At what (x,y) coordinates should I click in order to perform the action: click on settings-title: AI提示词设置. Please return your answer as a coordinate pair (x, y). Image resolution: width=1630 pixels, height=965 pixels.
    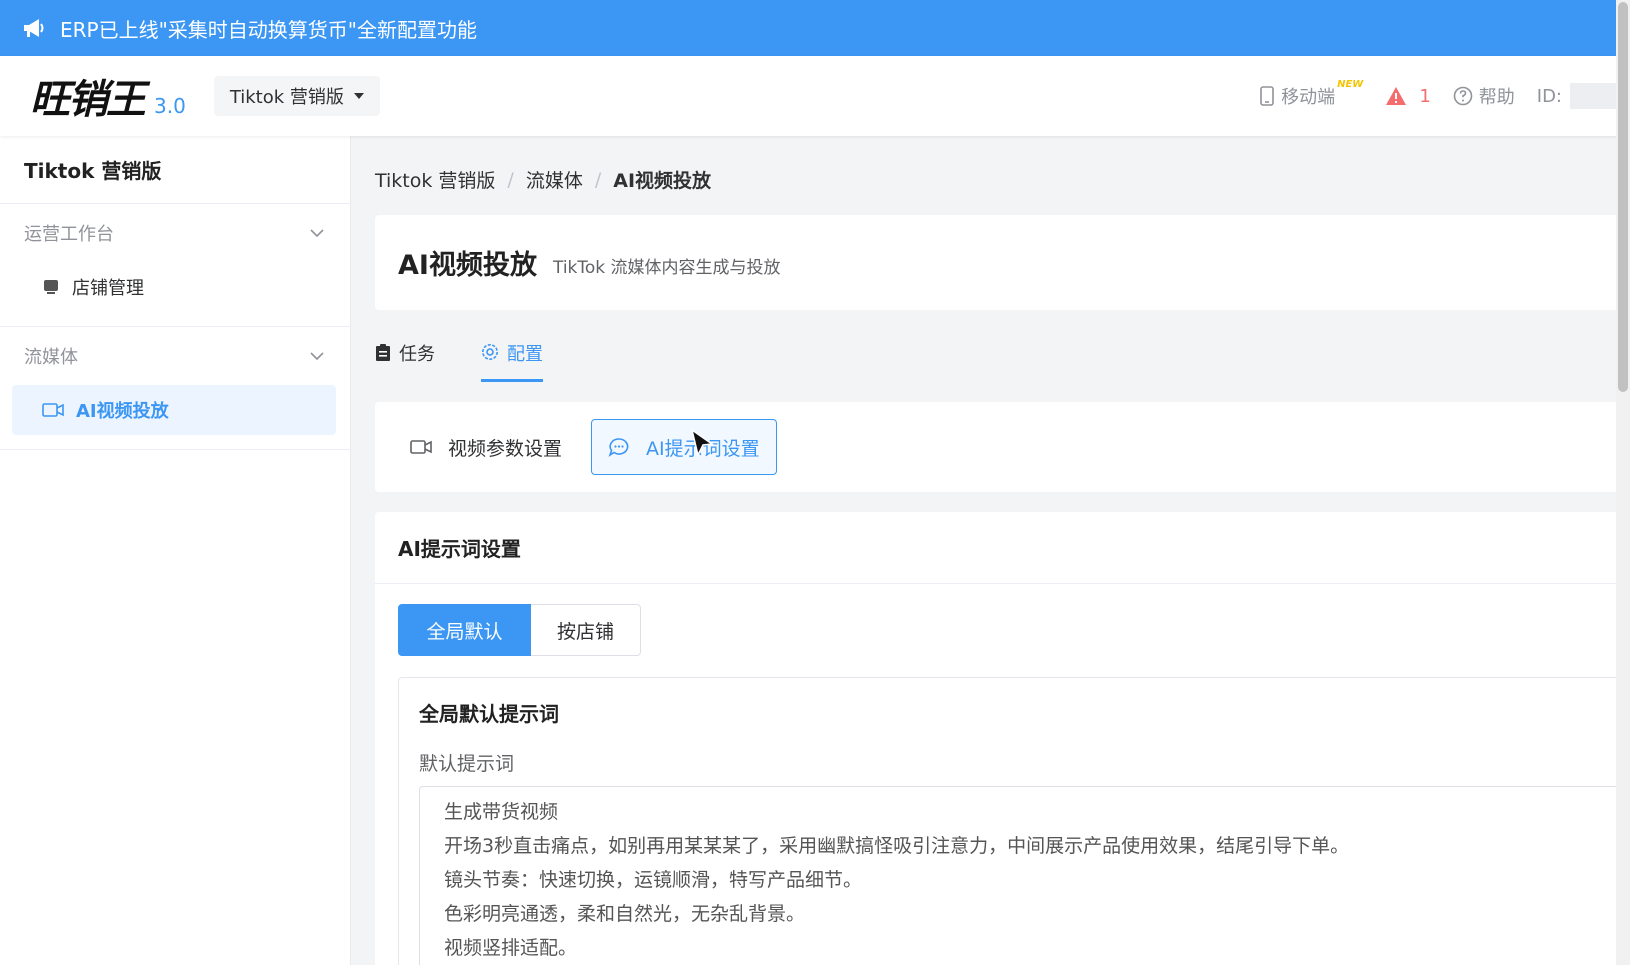
    Looking at the image, I should click on (1002, 548).